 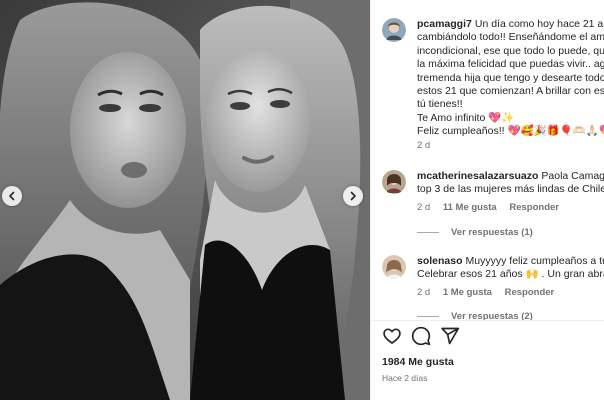 I want to click on next-photo-button, so click(x=353, y=196).